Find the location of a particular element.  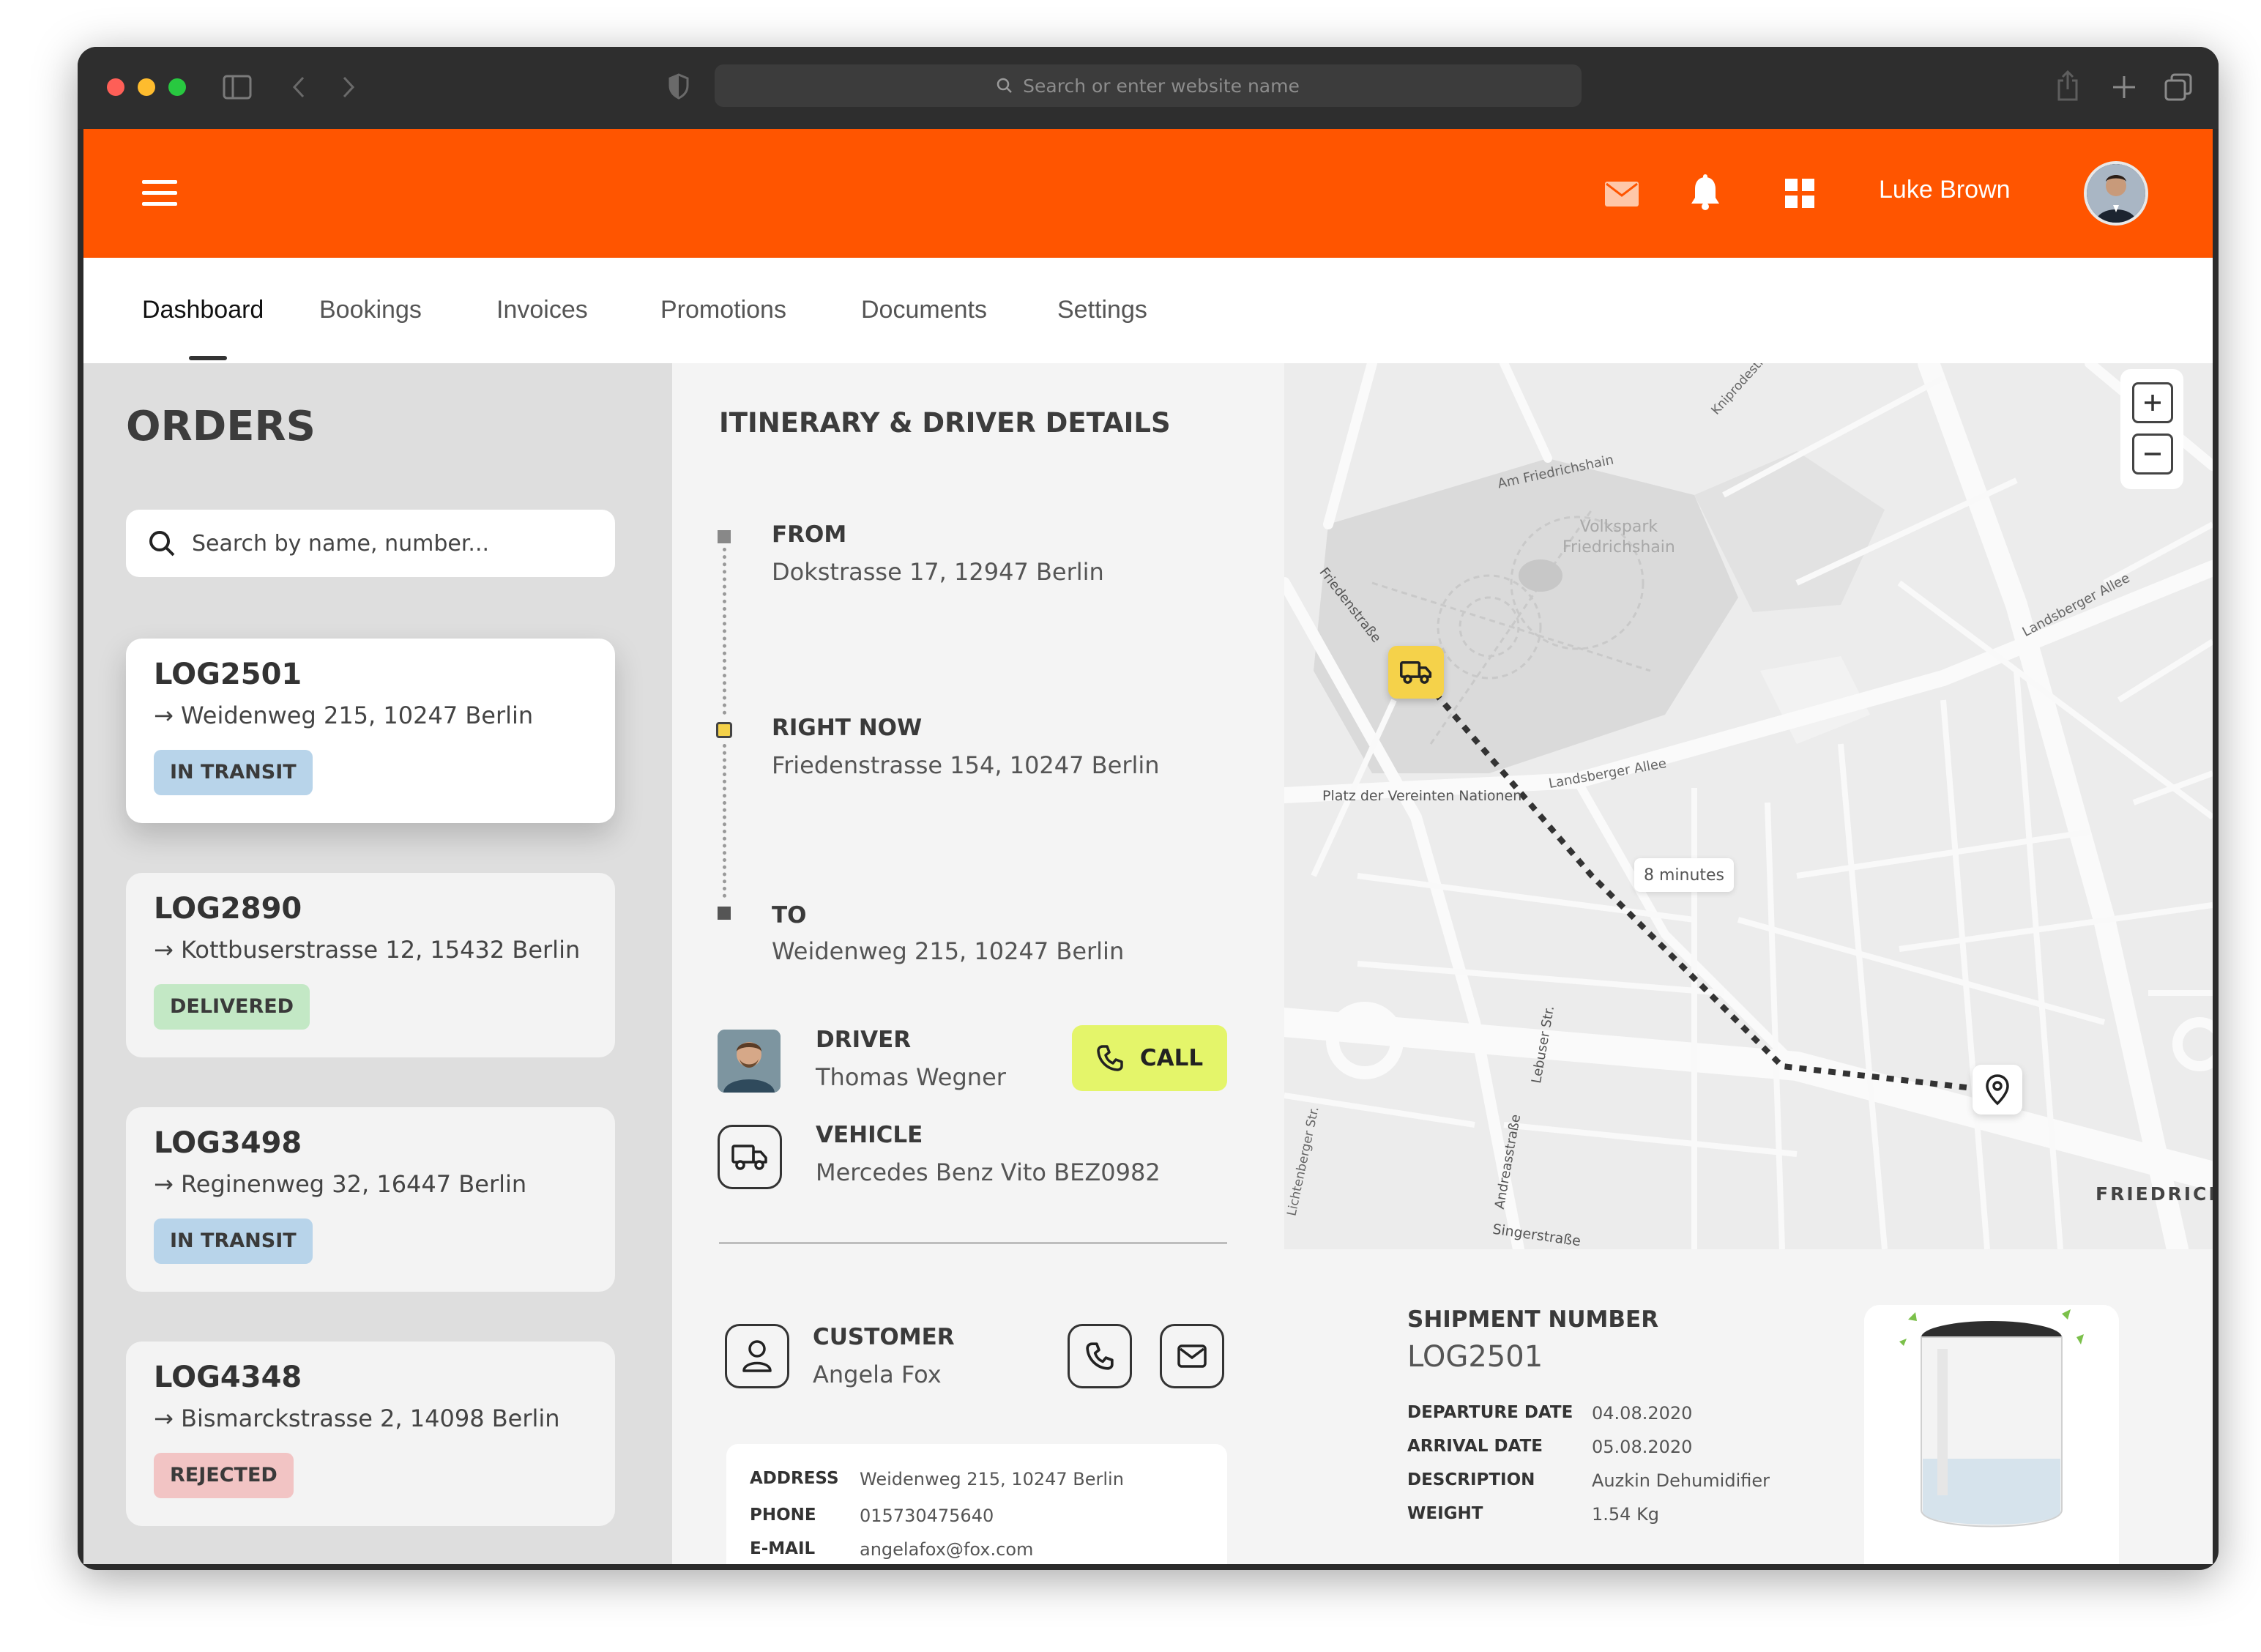

timeline-current-marker is located at coordinates (724, 730).